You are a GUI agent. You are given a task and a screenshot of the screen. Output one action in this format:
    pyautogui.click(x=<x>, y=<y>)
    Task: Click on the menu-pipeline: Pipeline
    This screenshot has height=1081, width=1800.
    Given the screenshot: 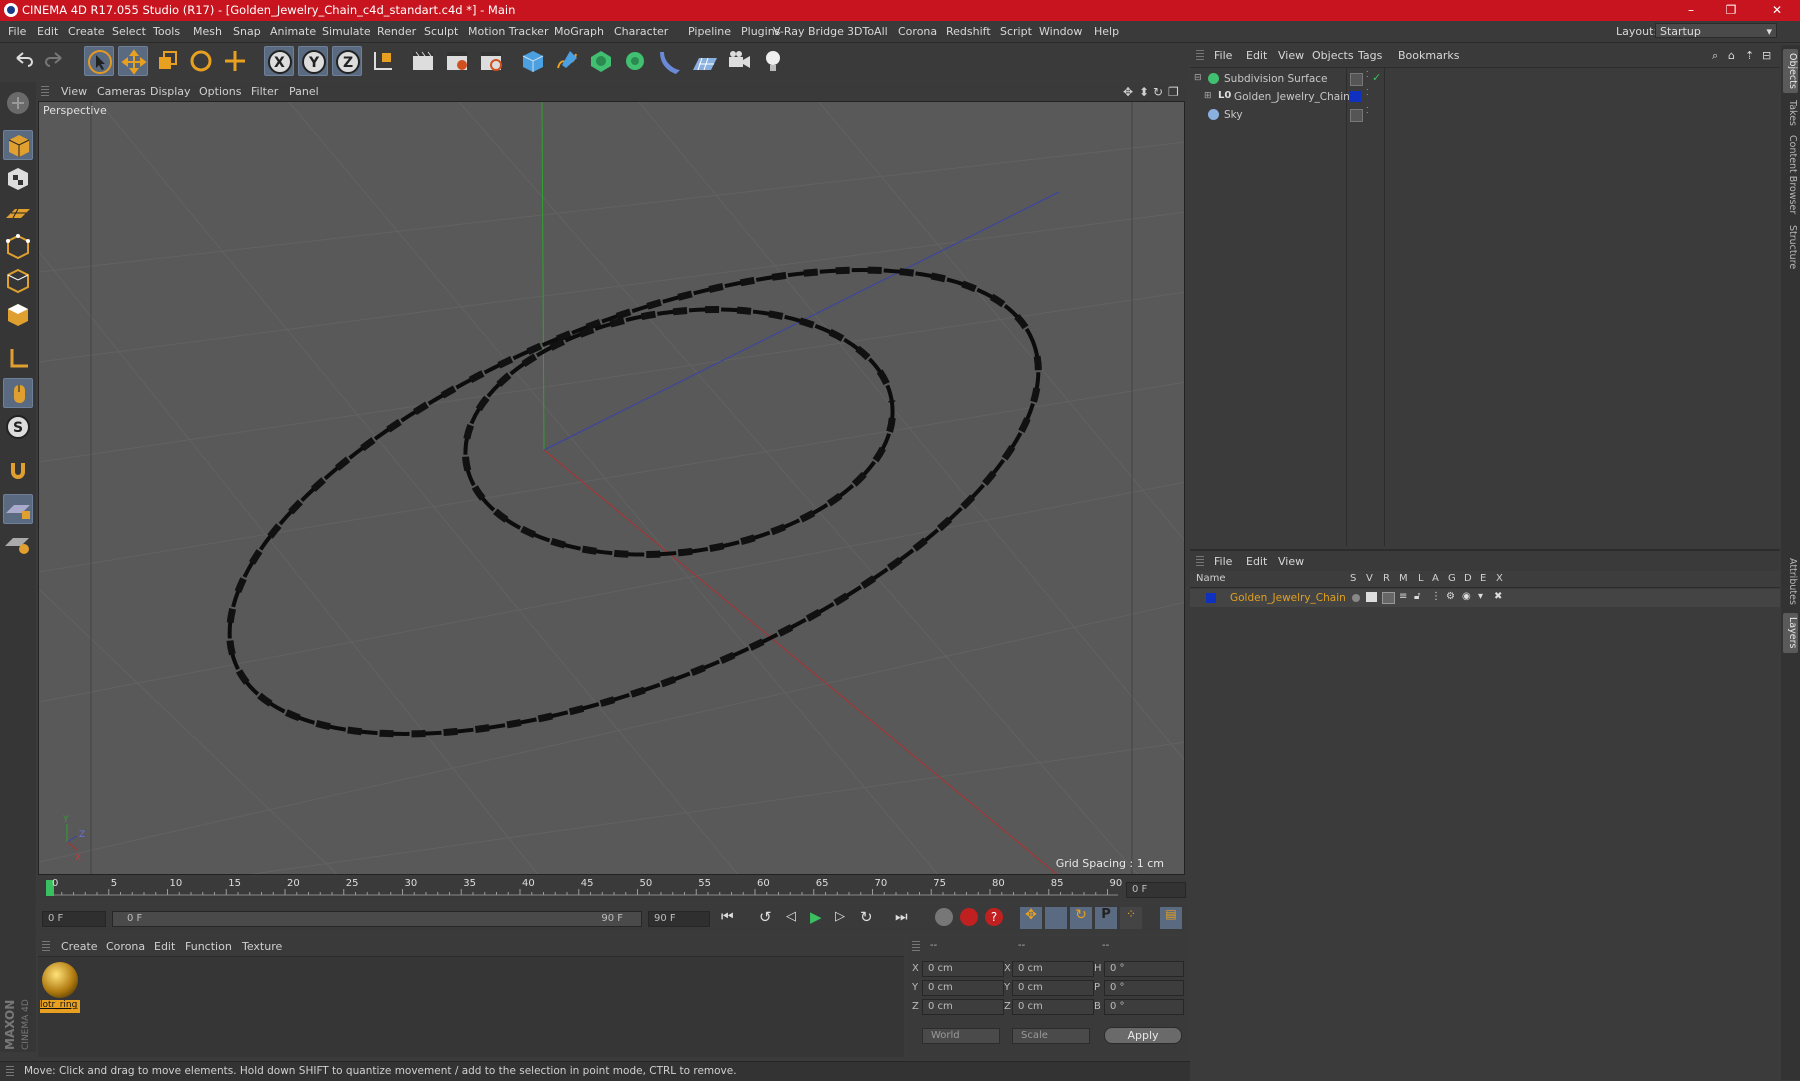 What is the action you would take?
    pyautogui.click(x=709, y=31)
    